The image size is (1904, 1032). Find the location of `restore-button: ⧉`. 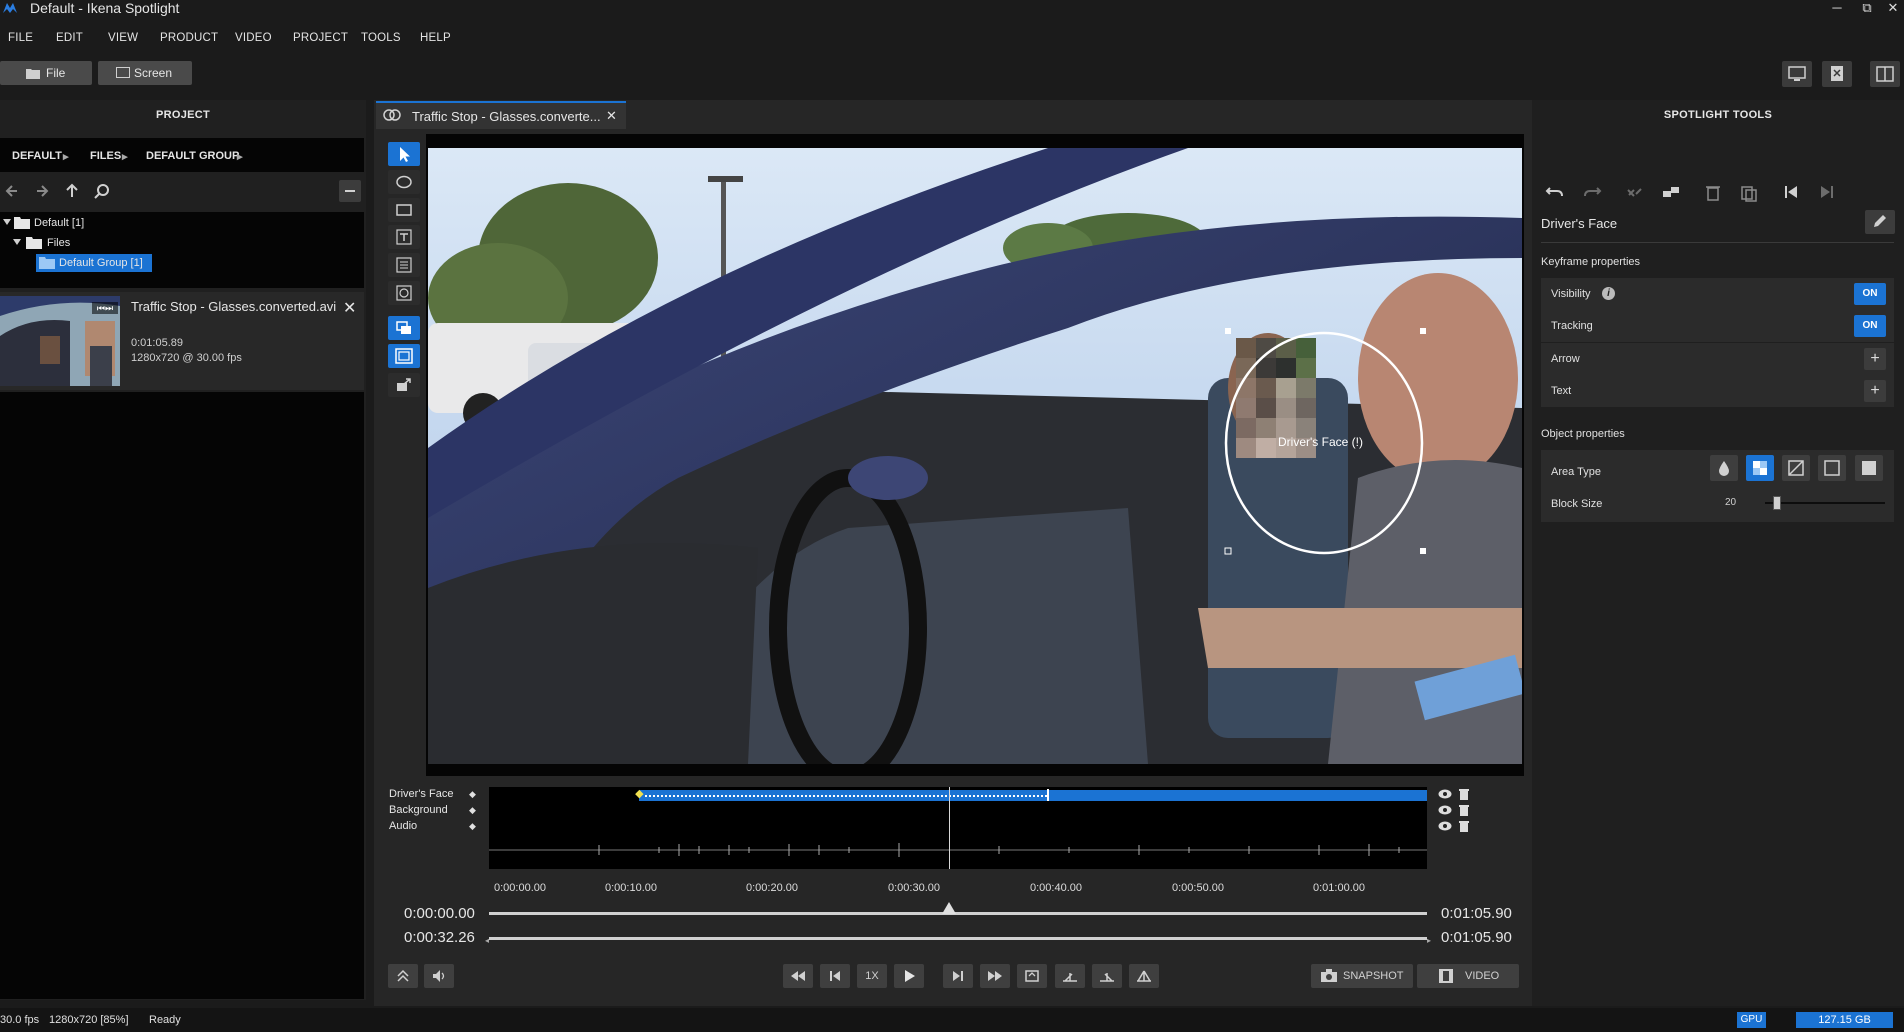

restore-button: ⧉ is located at coordinates (1867, 9).